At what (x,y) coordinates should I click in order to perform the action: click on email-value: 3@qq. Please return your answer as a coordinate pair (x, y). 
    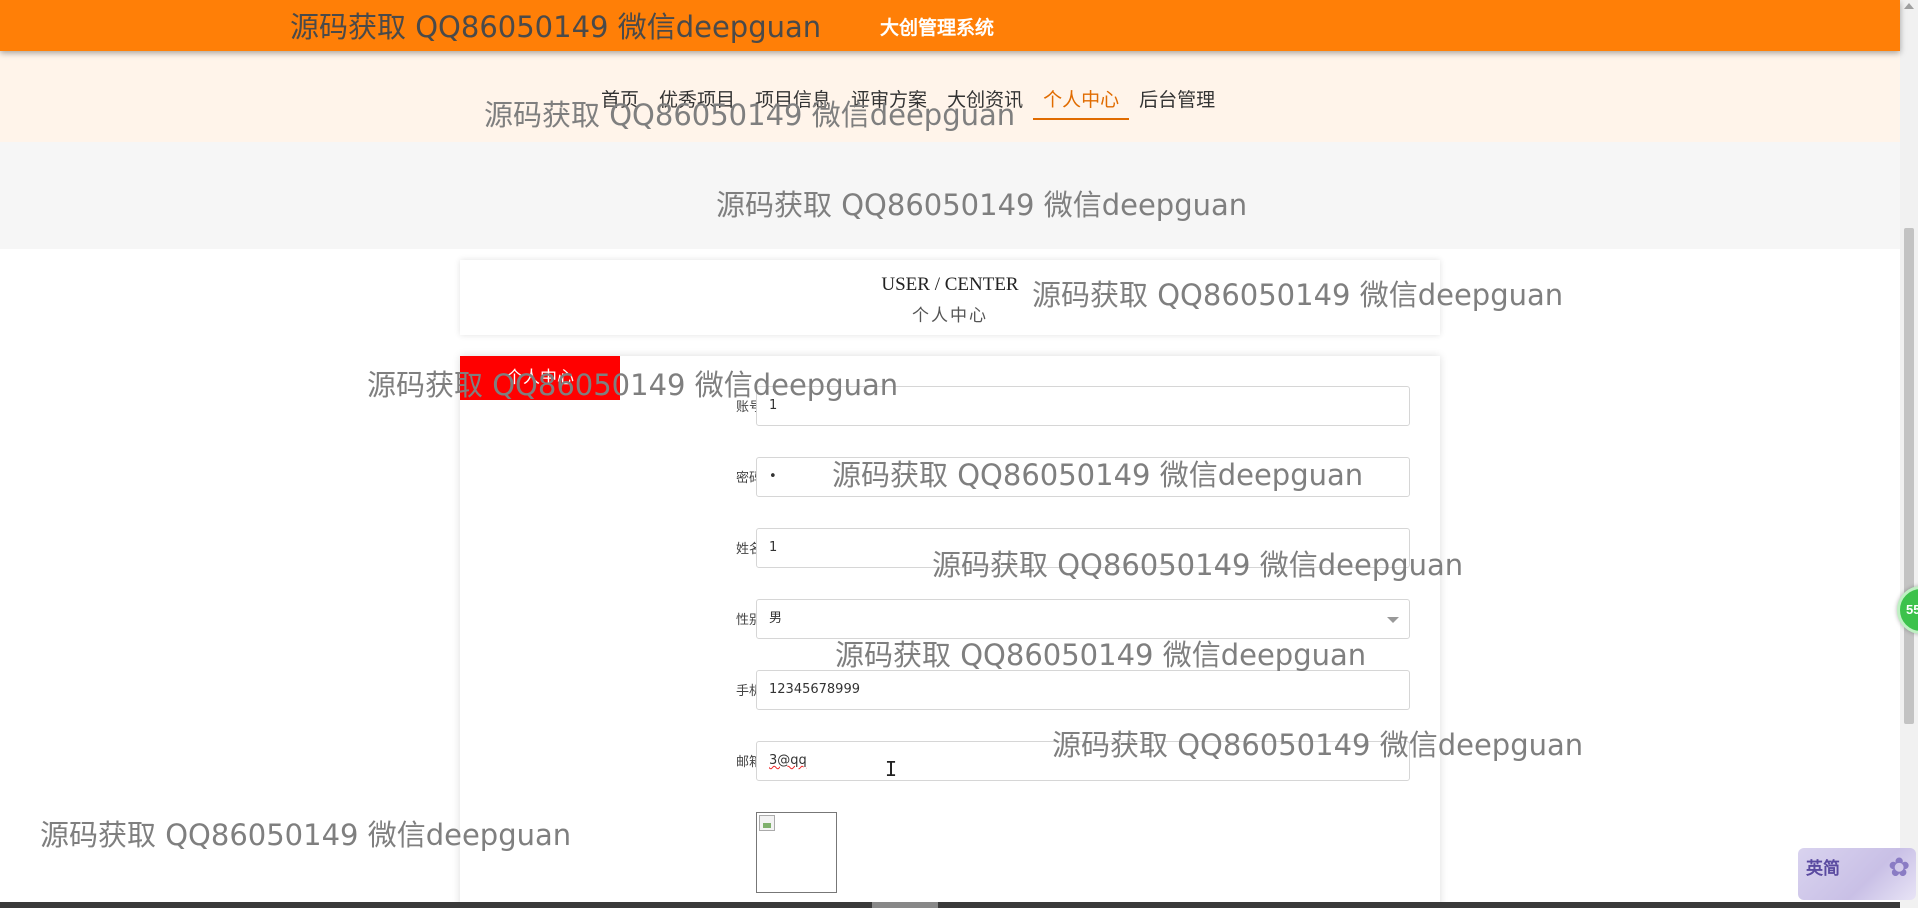
    Looking at the image, I should click on (788, 760).